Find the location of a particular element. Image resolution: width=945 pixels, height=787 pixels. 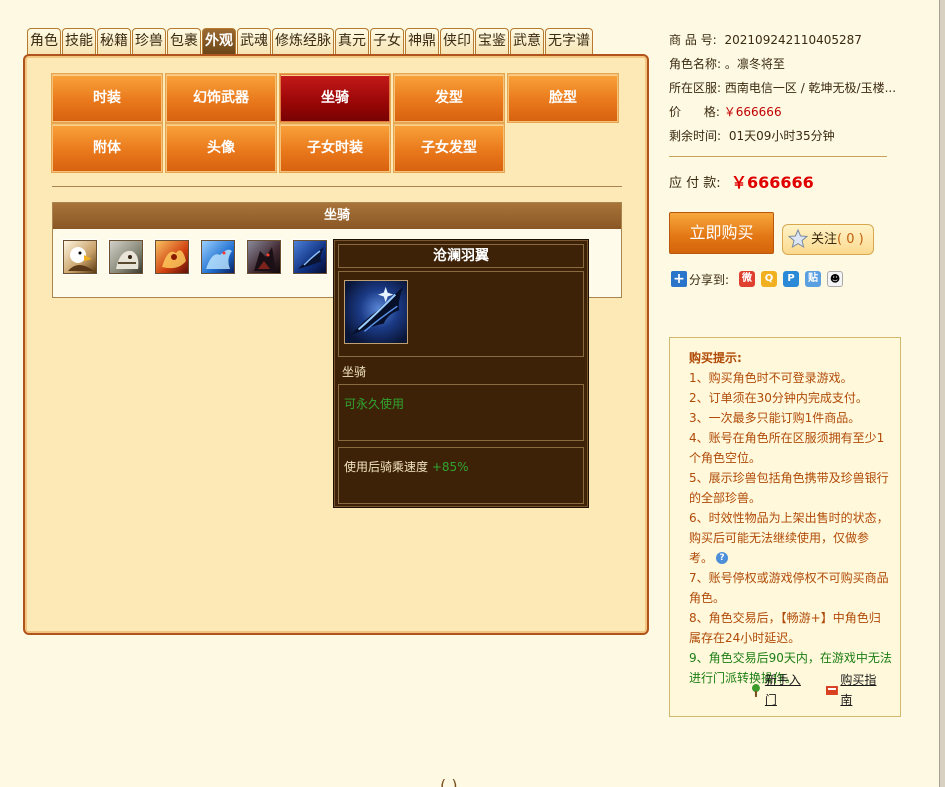

tab-martial-soul: 武魂 is located at coordinates (254, 41).